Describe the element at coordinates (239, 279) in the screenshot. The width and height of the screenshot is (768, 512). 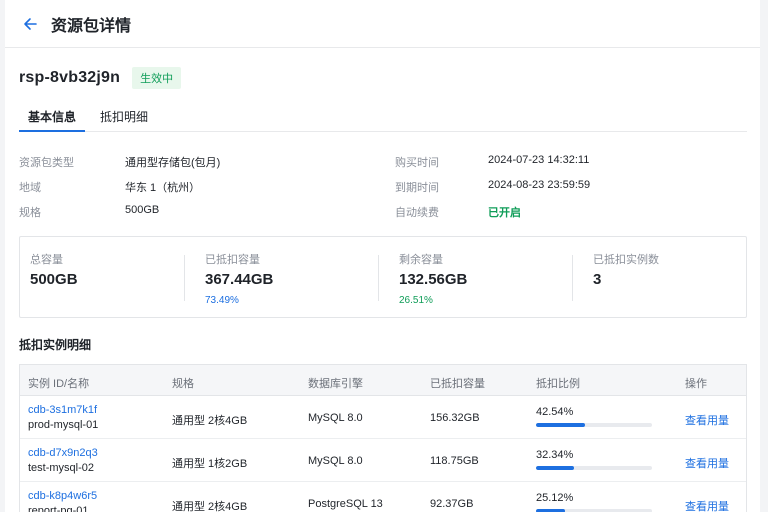
I see `stat-used-value: 367.44GB` at that location.